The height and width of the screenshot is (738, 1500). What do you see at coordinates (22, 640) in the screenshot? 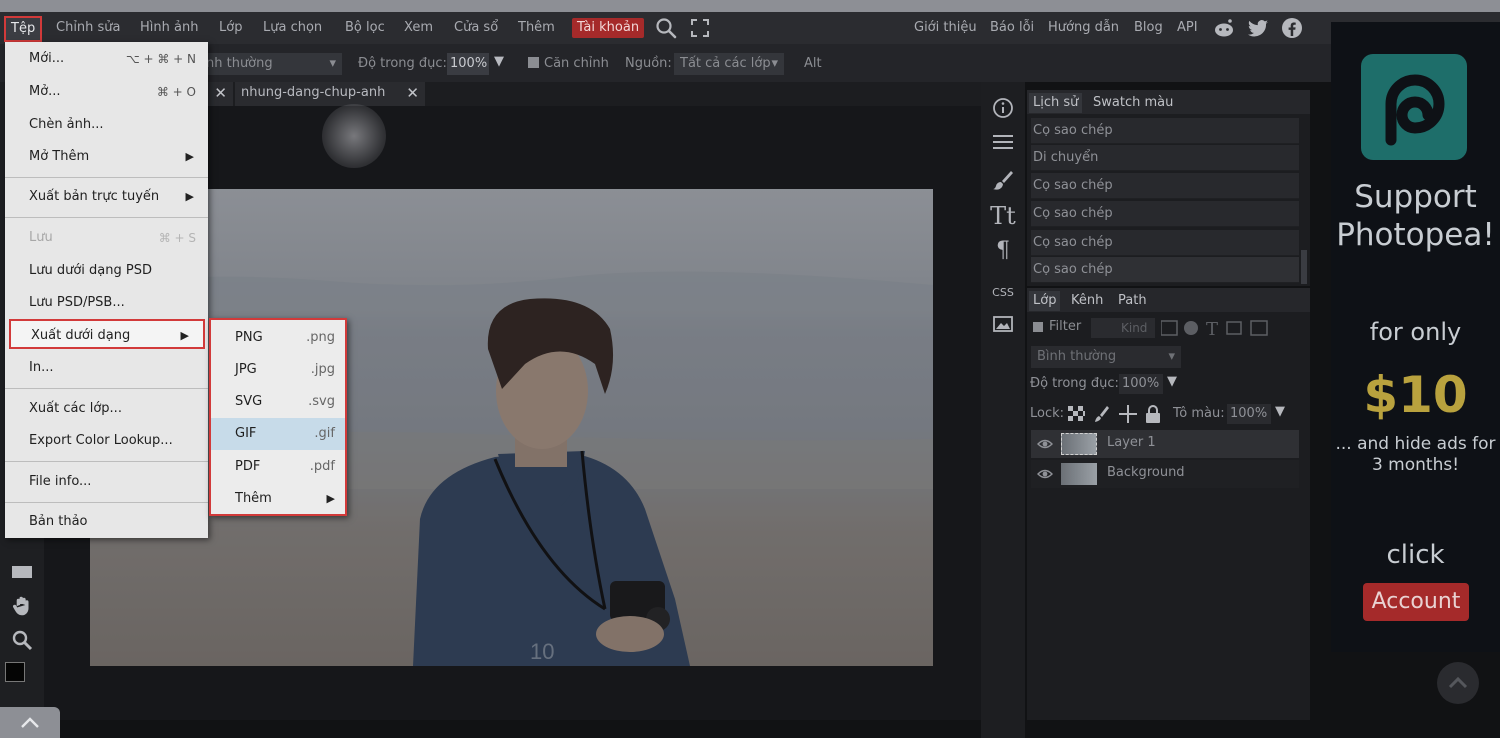
I see `zoom-tool-icon` at bounding box center [22, 640].